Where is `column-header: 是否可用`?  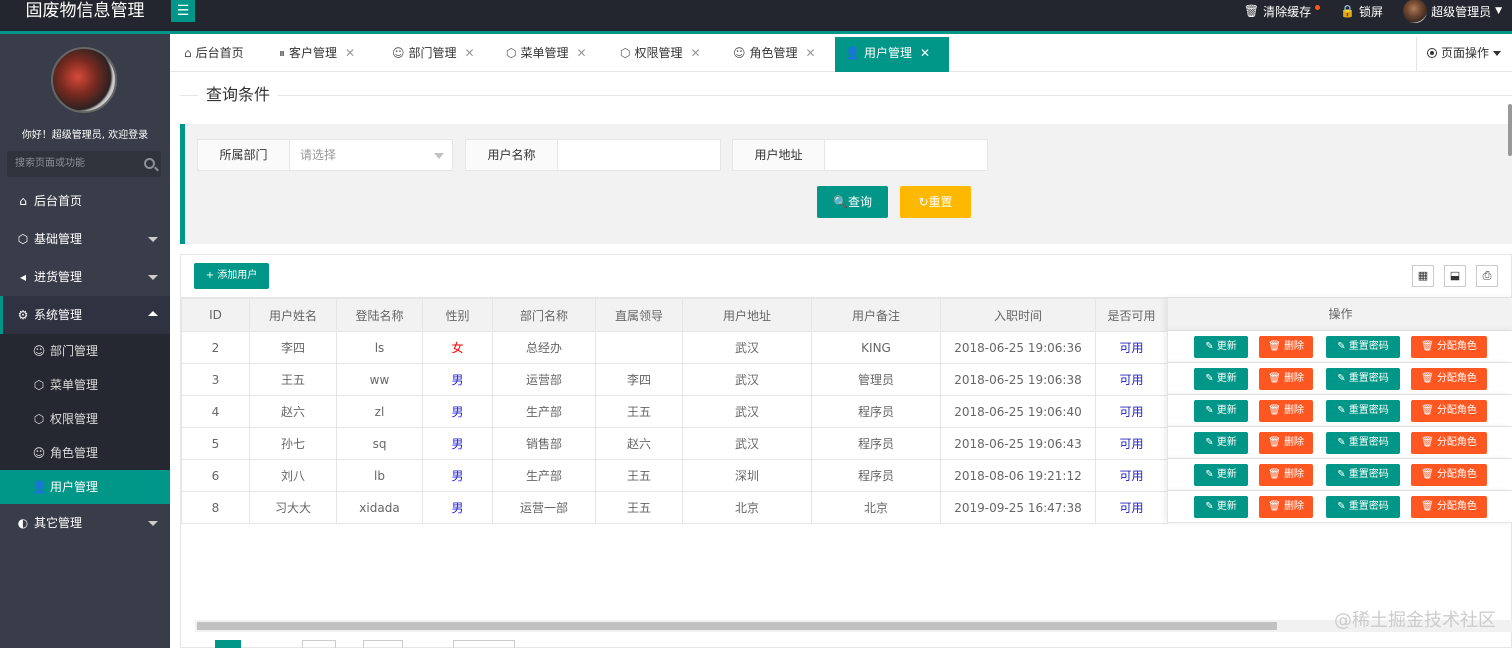 column-header: 是否可用 is located at coordinates (1131, 315).